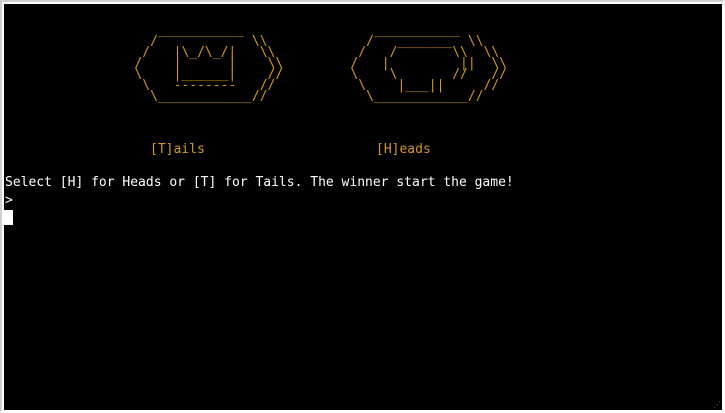 Image resolution: width=725 pixels, height=413 pixels. I want to click on tails-label: [T]ails, so click(177, 149).